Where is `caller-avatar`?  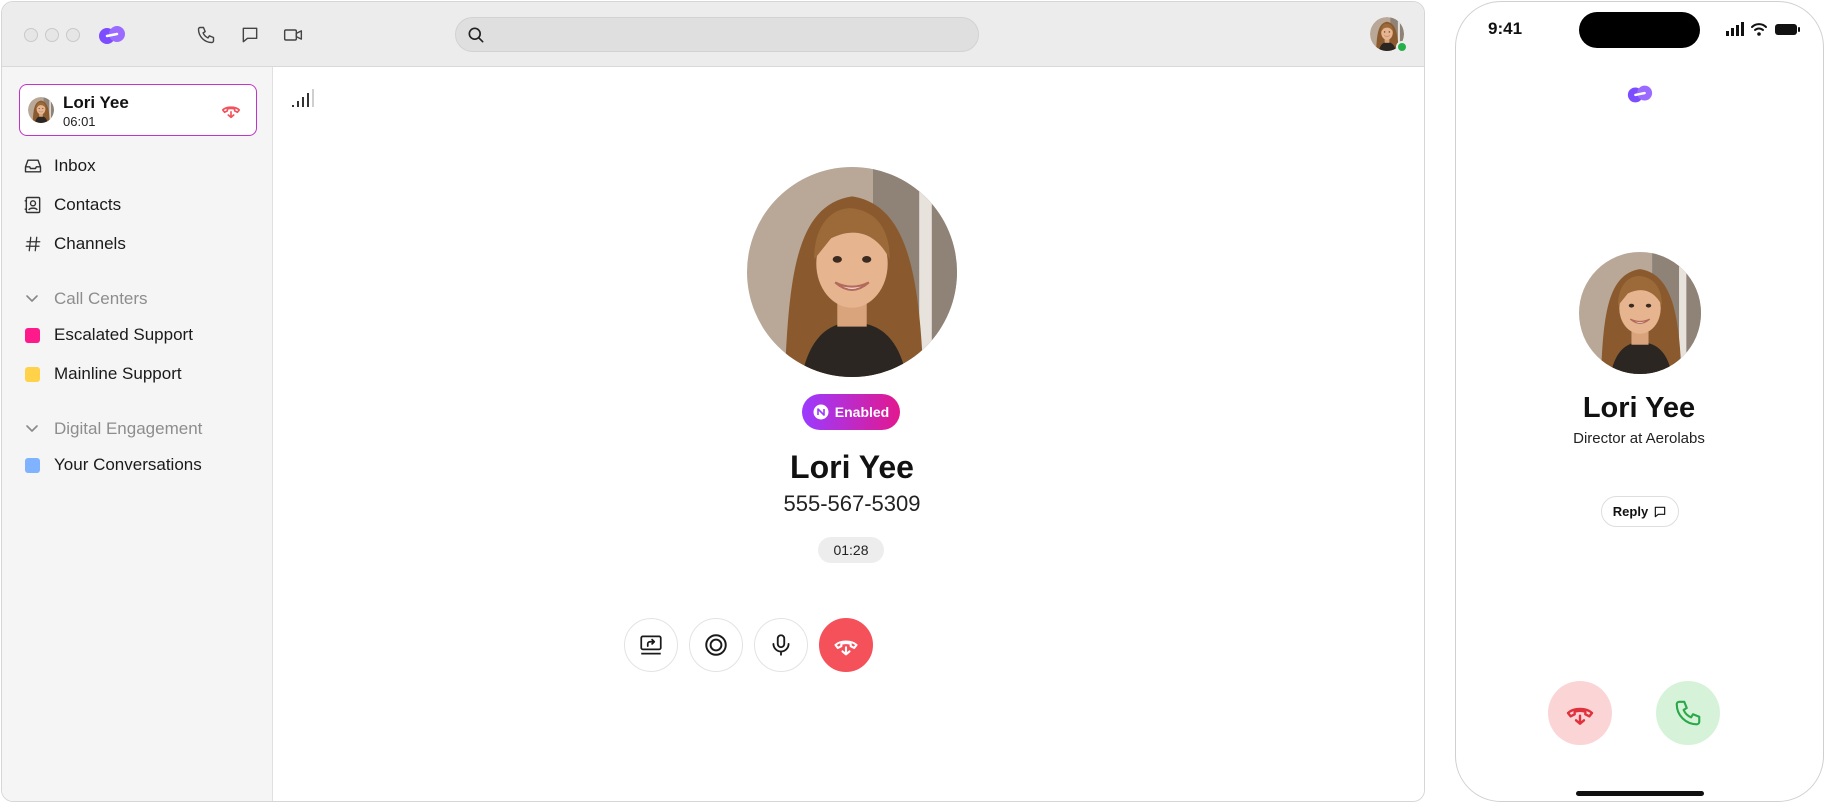
caller-avatar is located at coordinates (41, 110).